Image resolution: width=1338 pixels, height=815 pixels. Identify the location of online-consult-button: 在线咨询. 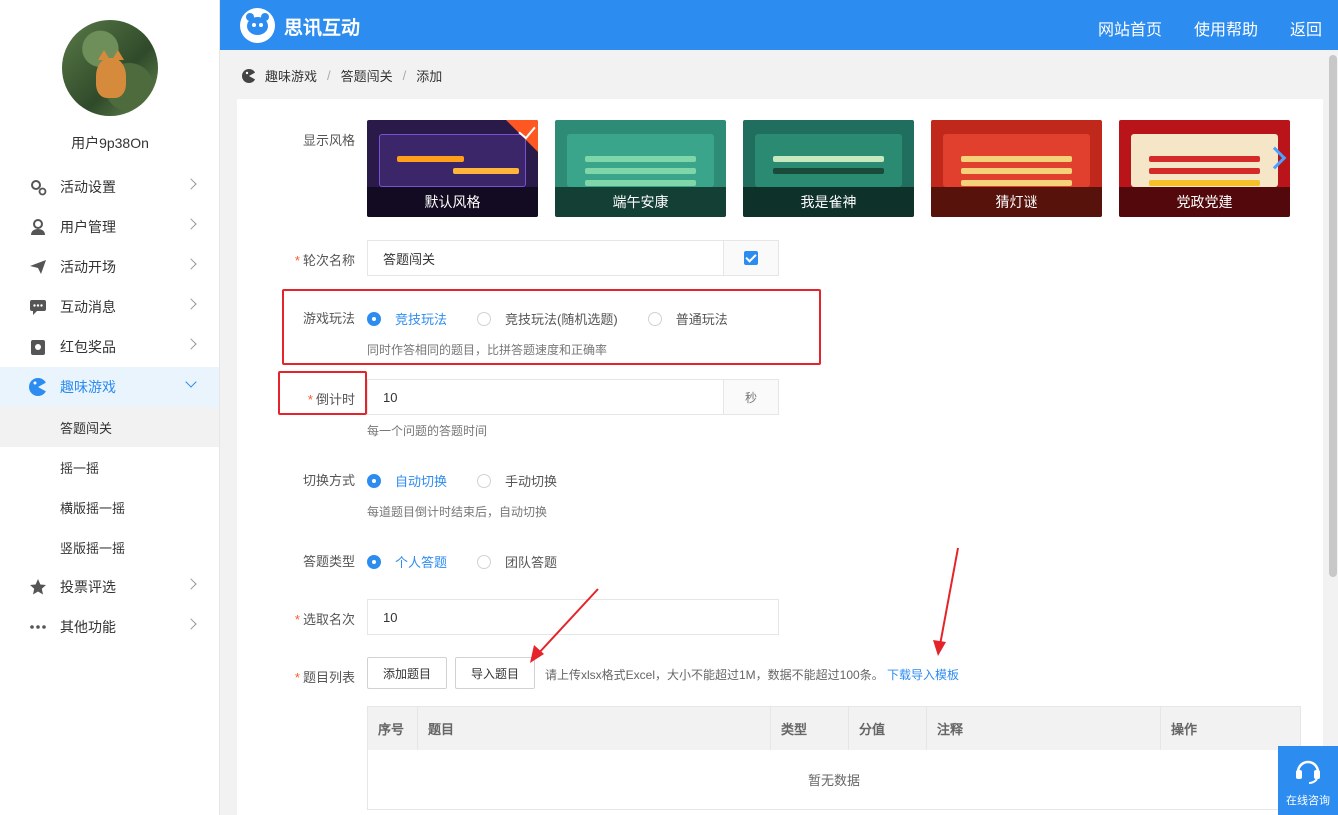
(1308, 780).